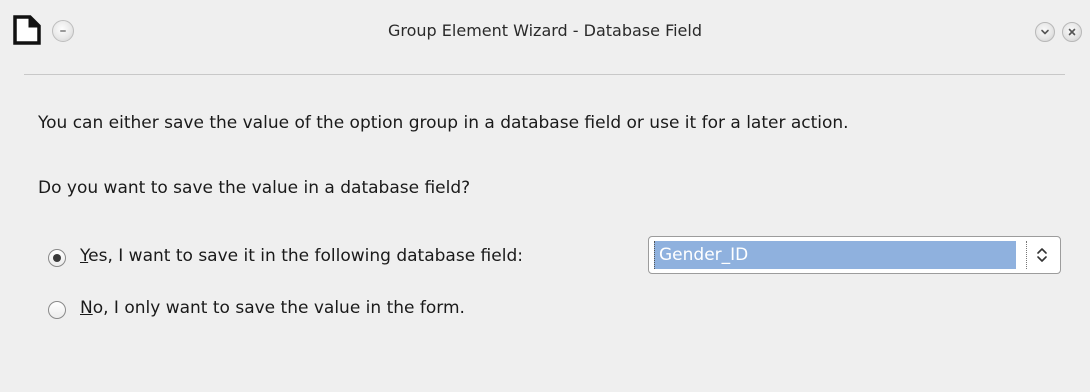 The width and height of the screenshot is (1090, 392). I want to click on window-title: Group Element Wizard - Database Field, so click(545, 30).